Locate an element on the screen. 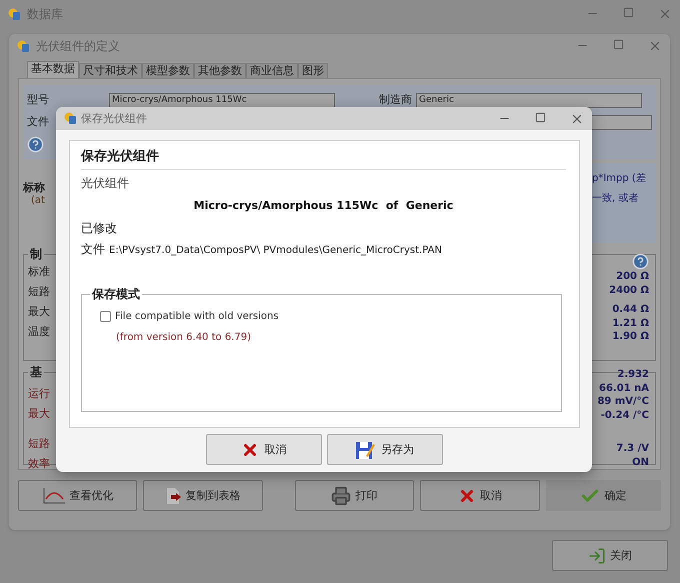 This screenshot has height=583, width=680. parameter-label: 效率 is located at coordinates (39, 464).